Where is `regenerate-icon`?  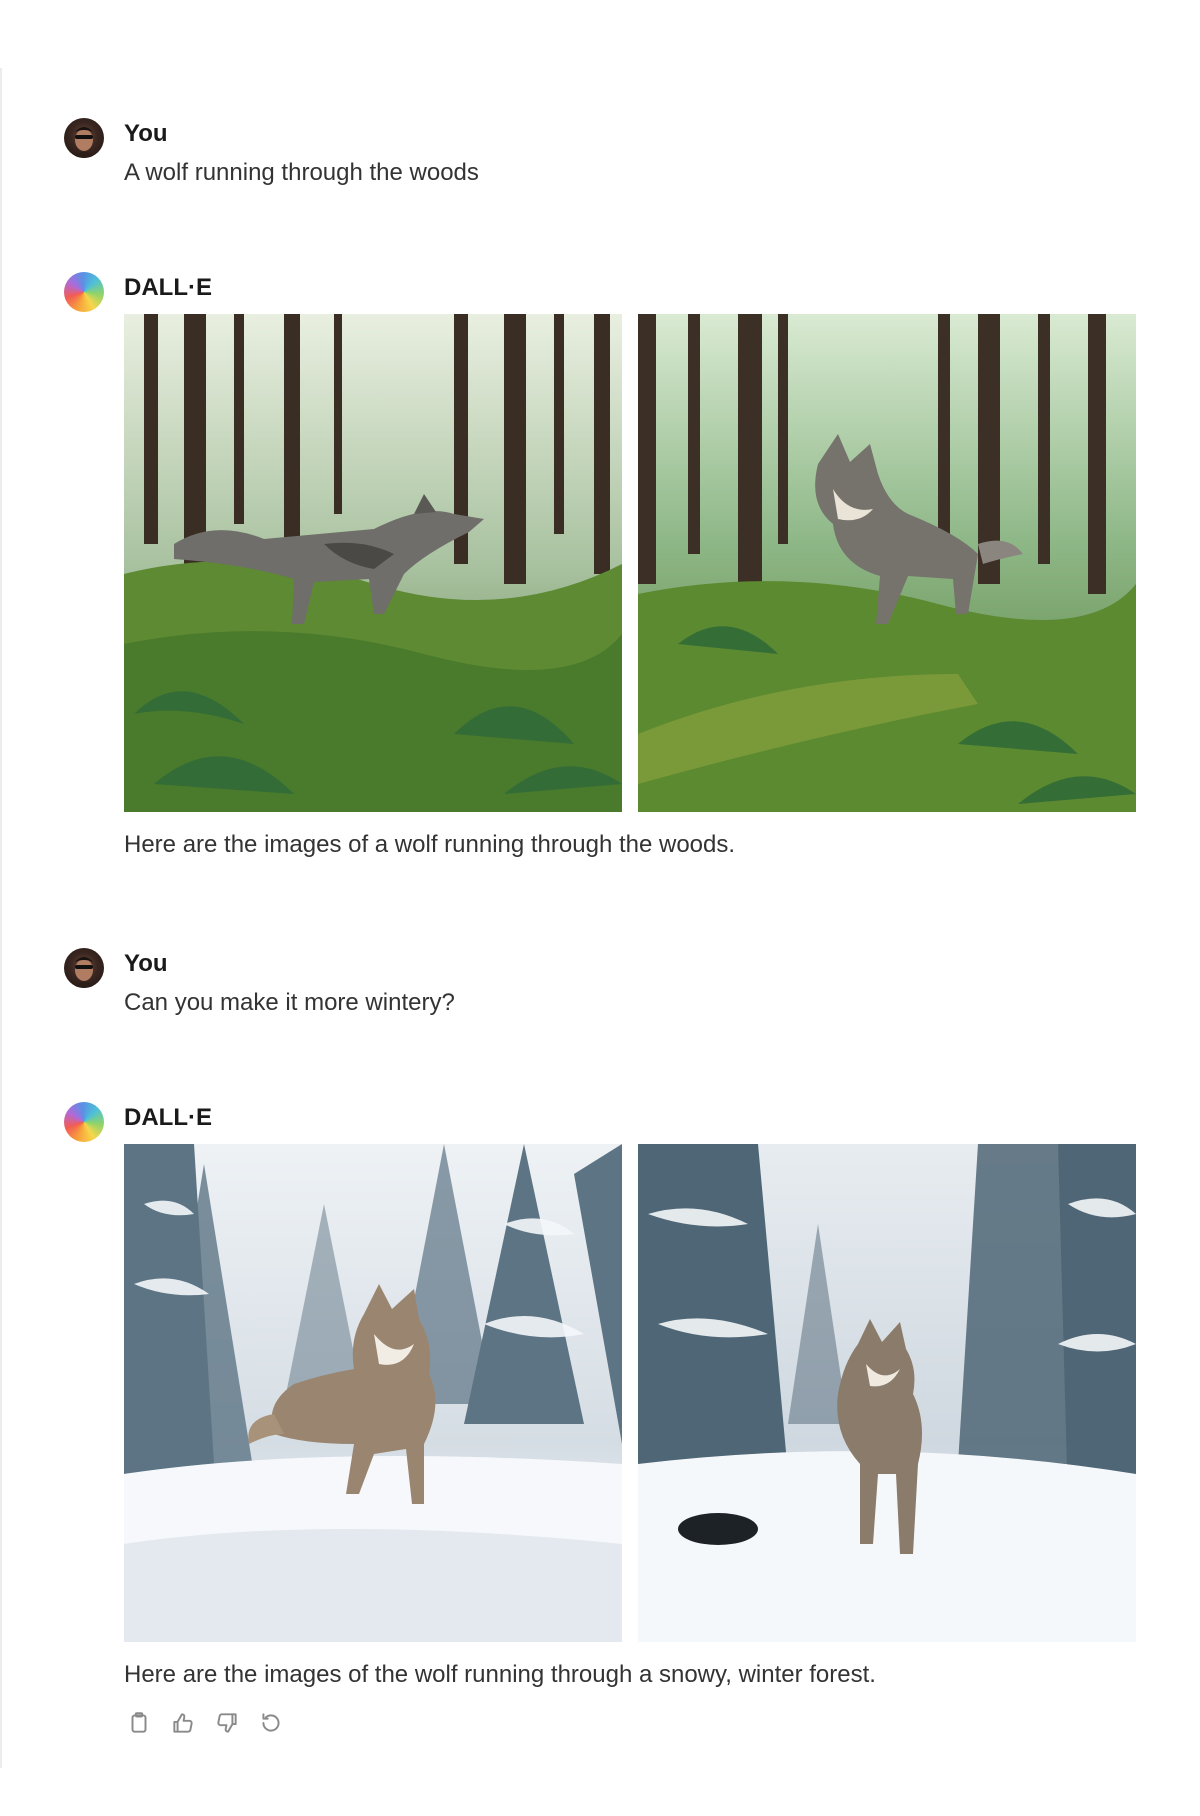 regenerate-icon is located at coordinates (271, 1723).